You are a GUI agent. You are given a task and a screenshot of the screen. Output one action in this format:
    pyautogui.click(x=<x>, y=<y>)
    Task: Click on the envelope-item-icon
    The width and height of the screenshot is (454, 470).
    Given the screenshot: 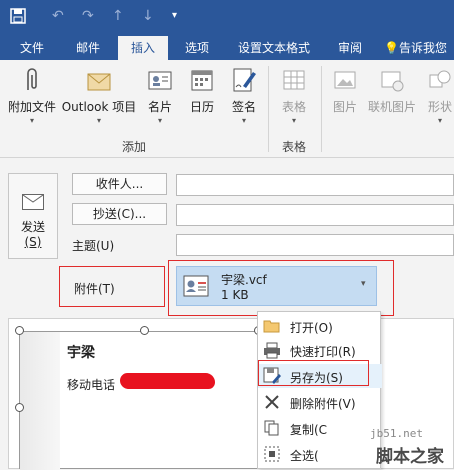 What is the action you would take?
    pyautogui.click(x=99, y=80)
    